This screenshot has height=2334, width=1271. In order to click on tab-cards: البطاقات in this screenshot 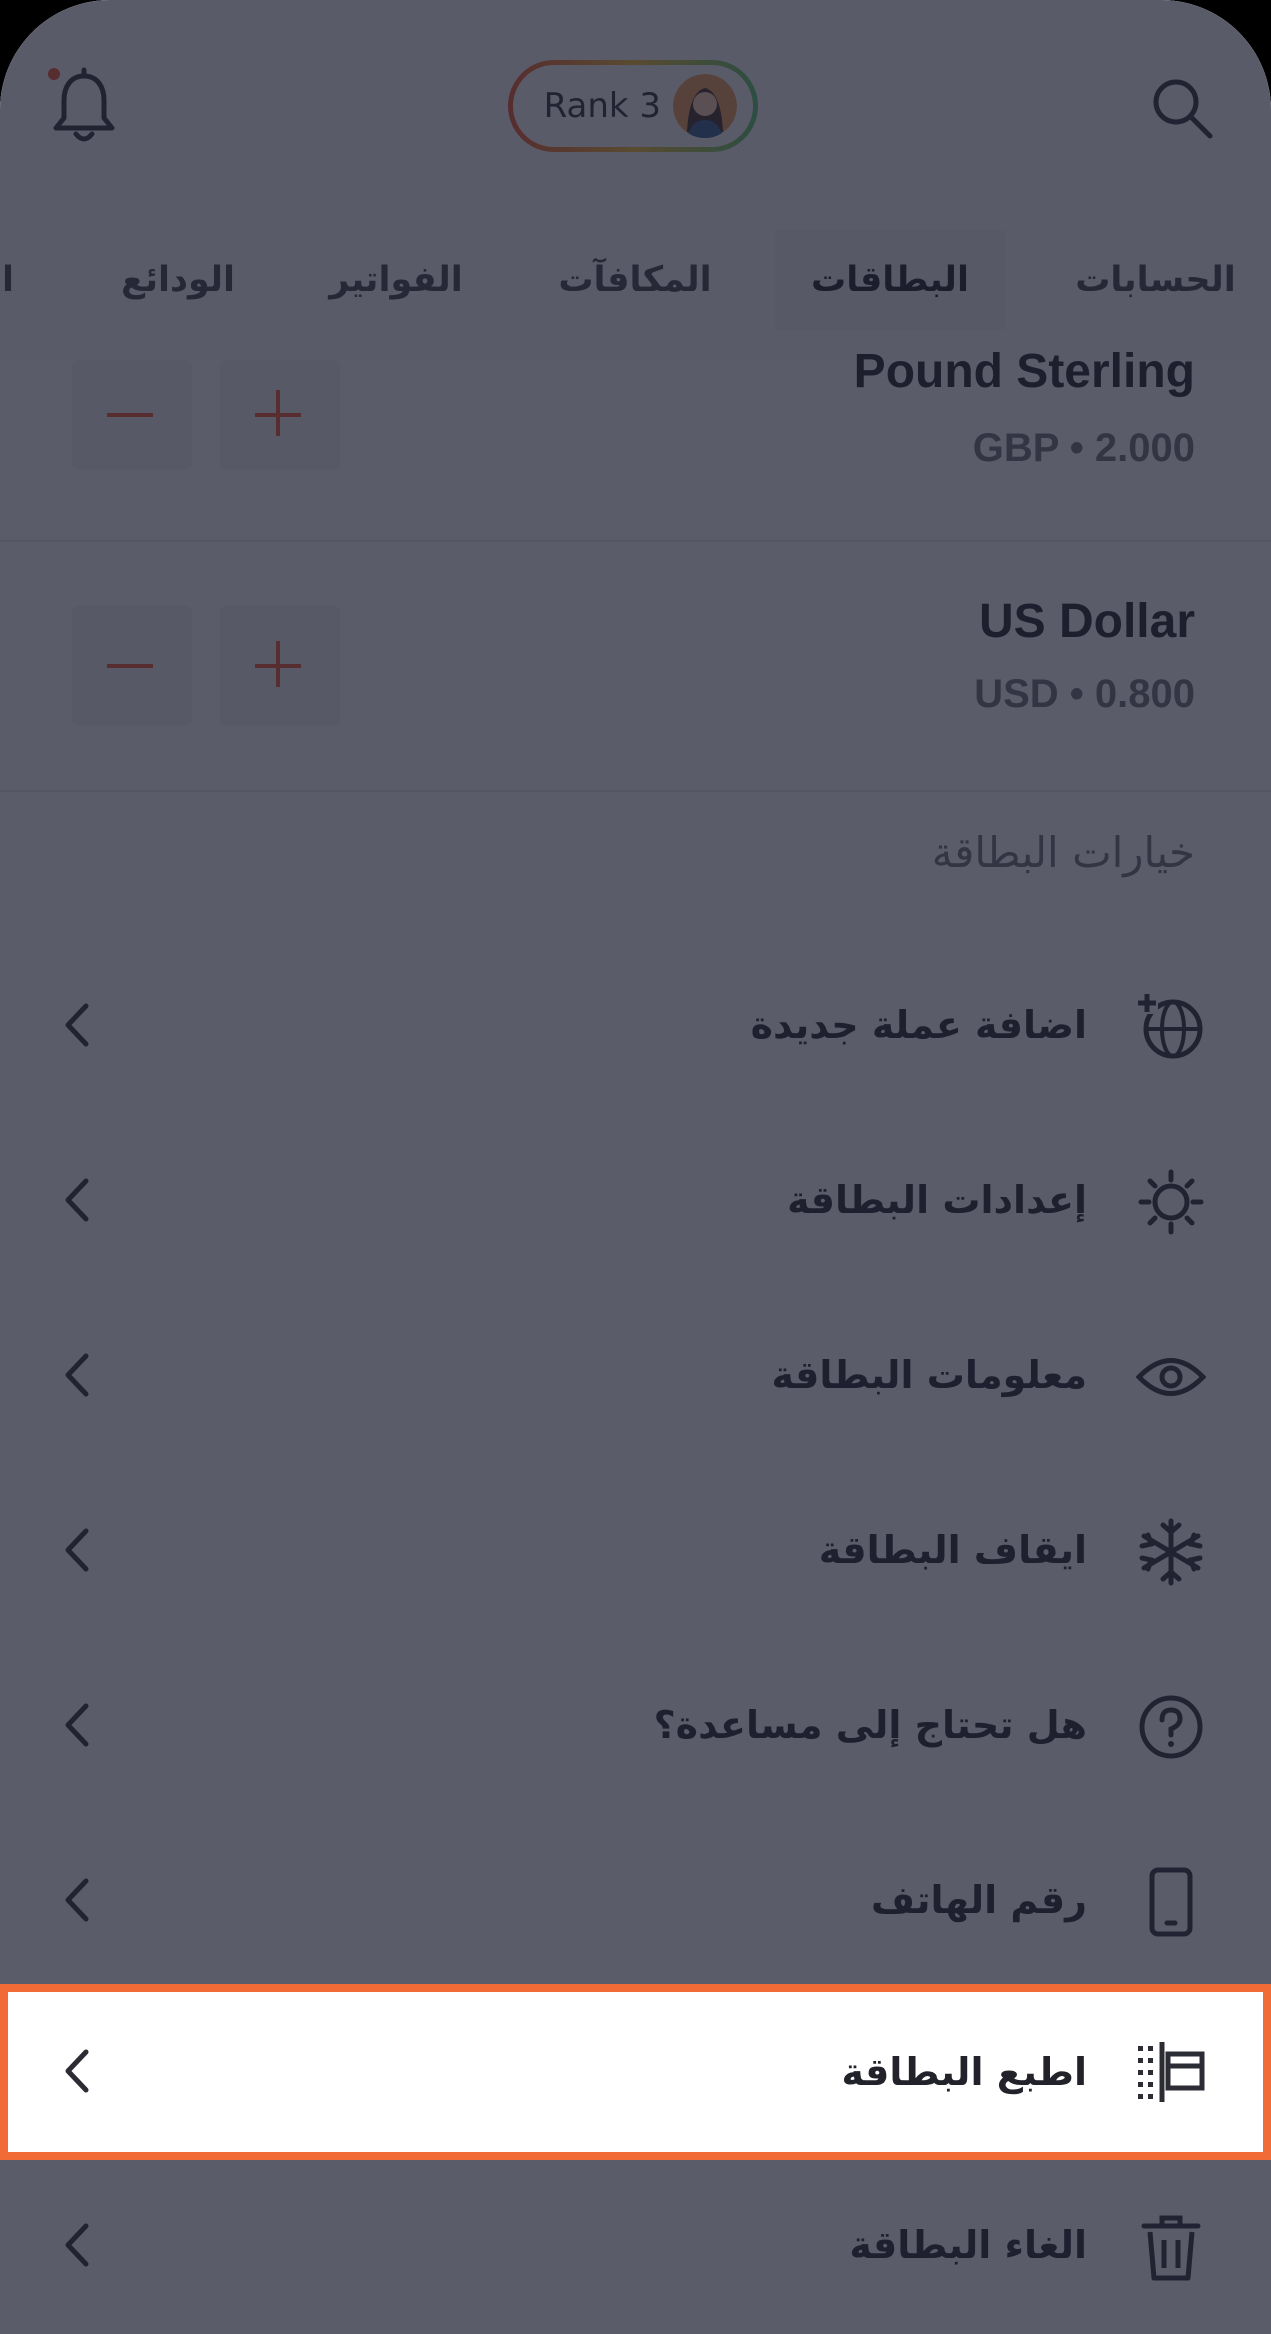, I will do `click(890, 280)`.